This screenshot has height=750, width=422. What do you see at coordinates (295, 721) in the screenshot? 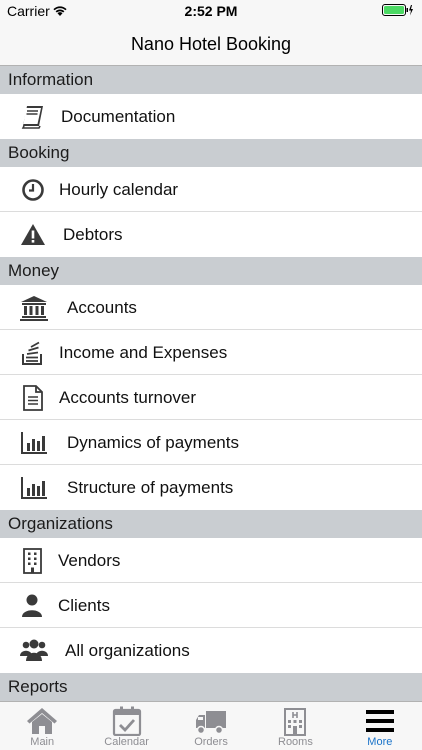
I see `hotel-icon` at bounding box center [295, 721].